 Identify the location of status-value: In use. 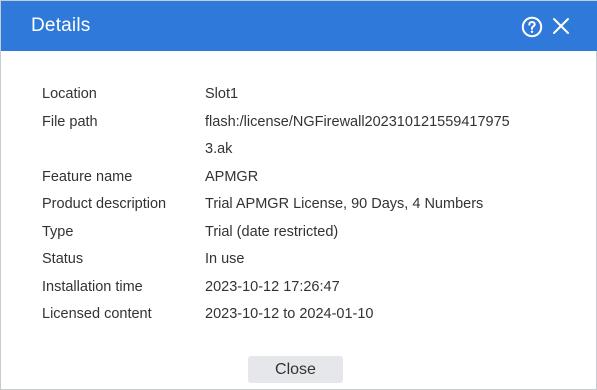
(225, 259).